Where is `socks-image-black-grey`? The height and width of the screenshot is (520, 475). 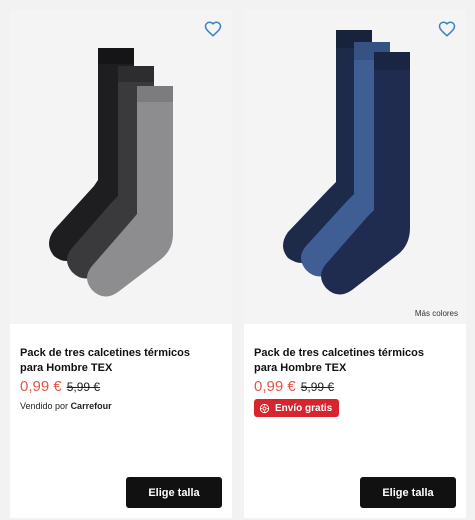 socks-image-black-grey is located at coordinates (111, 172).